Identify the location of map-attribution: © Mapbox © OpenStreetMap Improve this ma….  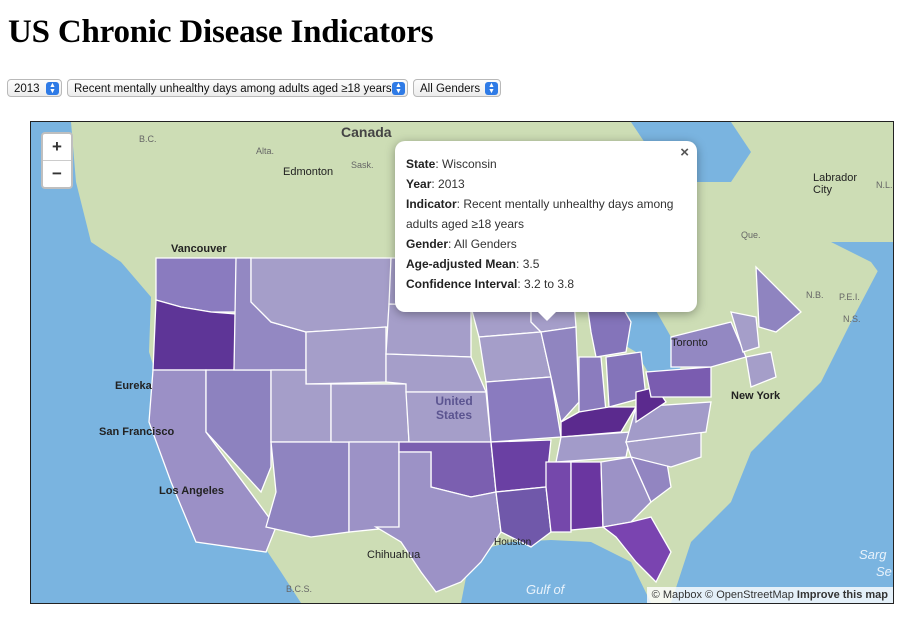
(769, 595).